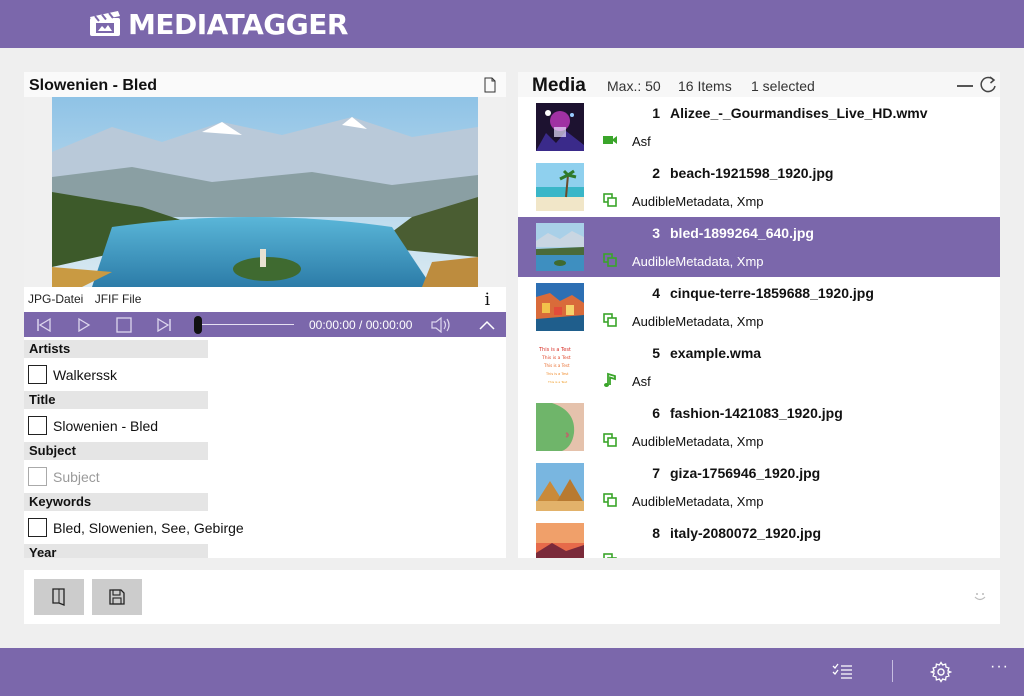 The width and height of the screenshot is (1024, 696). I want to click on video-icon, so click(610, 140).